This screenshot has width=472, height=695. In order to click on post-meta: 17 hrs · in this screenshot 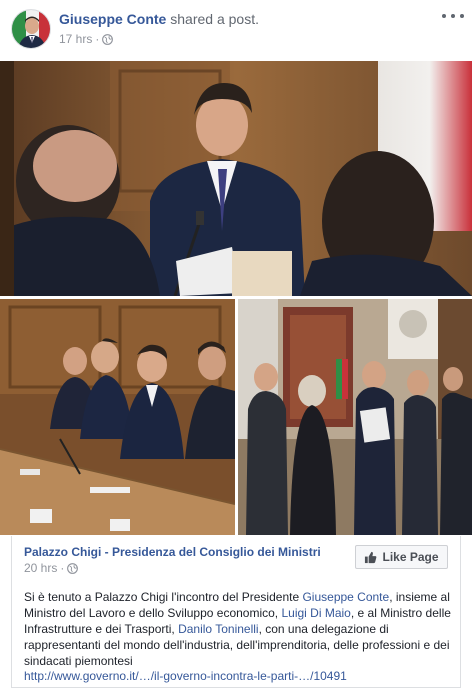, I will do `click(86, 39)`.